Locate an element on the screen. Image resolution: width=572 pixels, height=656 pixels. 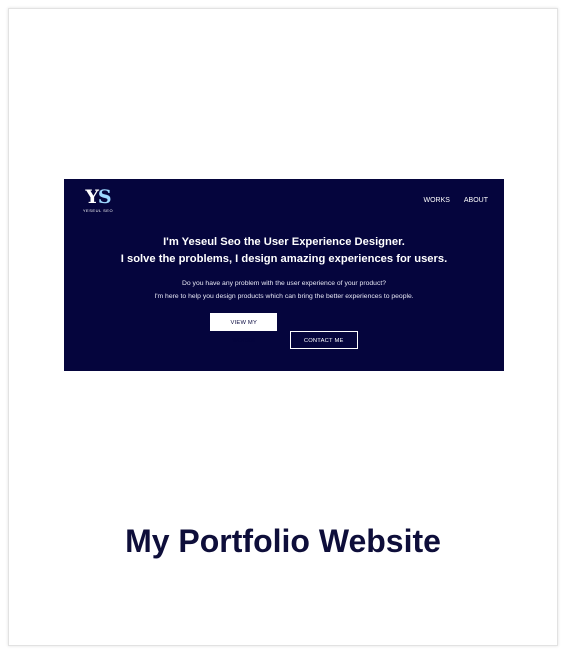
preview-nav: WORKS ABOUT is located at coordinates (449, 200).